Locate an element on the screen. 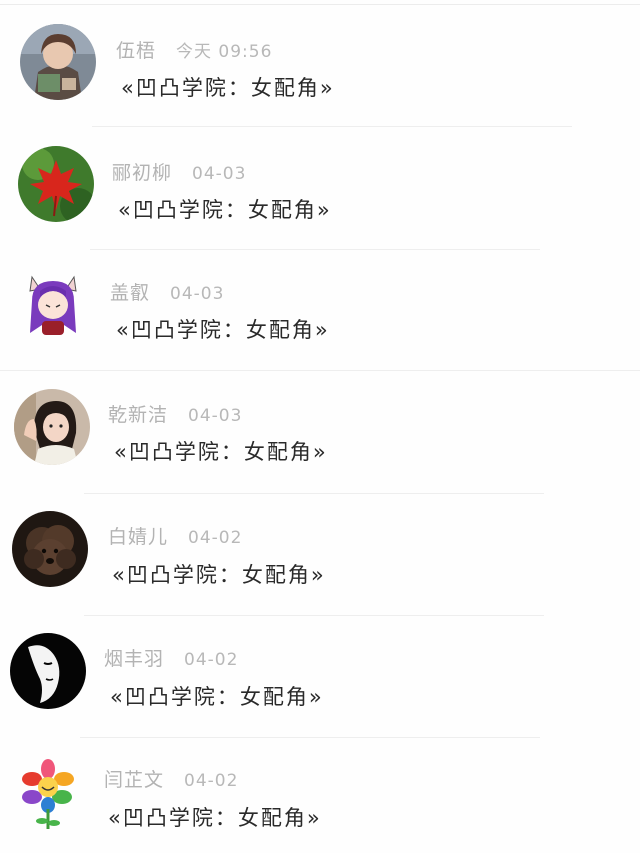 The image size is (640, 853). comment-meta: 白婧儿 04-02 is located at coordinates (175, 535).